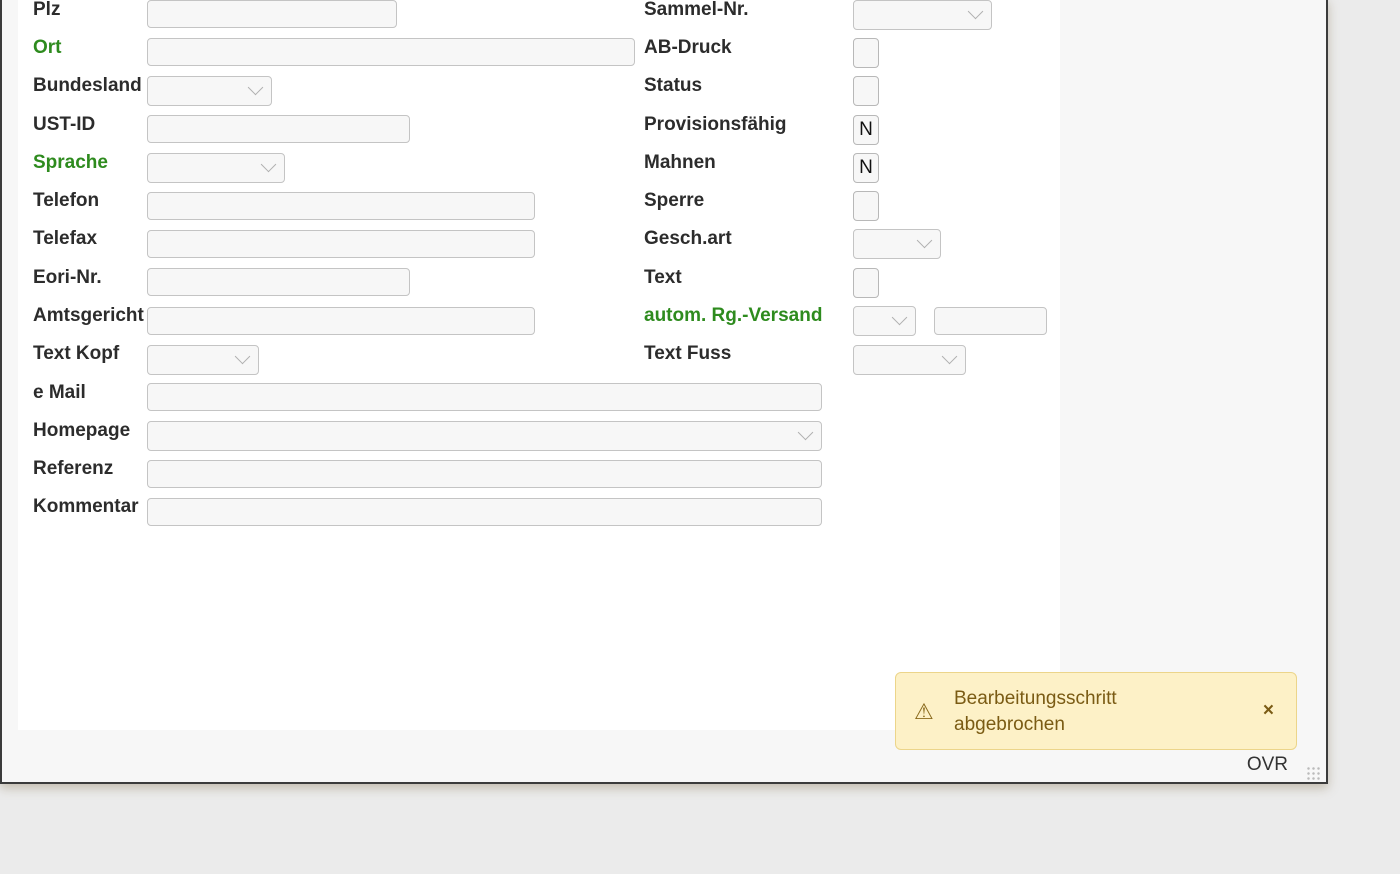 The width and height of the screenshot is (1400, 874). What do you see at coordinates (897, 244) in the screenshot?
I see `gesch-art-select` at bounding box center [897, 244].